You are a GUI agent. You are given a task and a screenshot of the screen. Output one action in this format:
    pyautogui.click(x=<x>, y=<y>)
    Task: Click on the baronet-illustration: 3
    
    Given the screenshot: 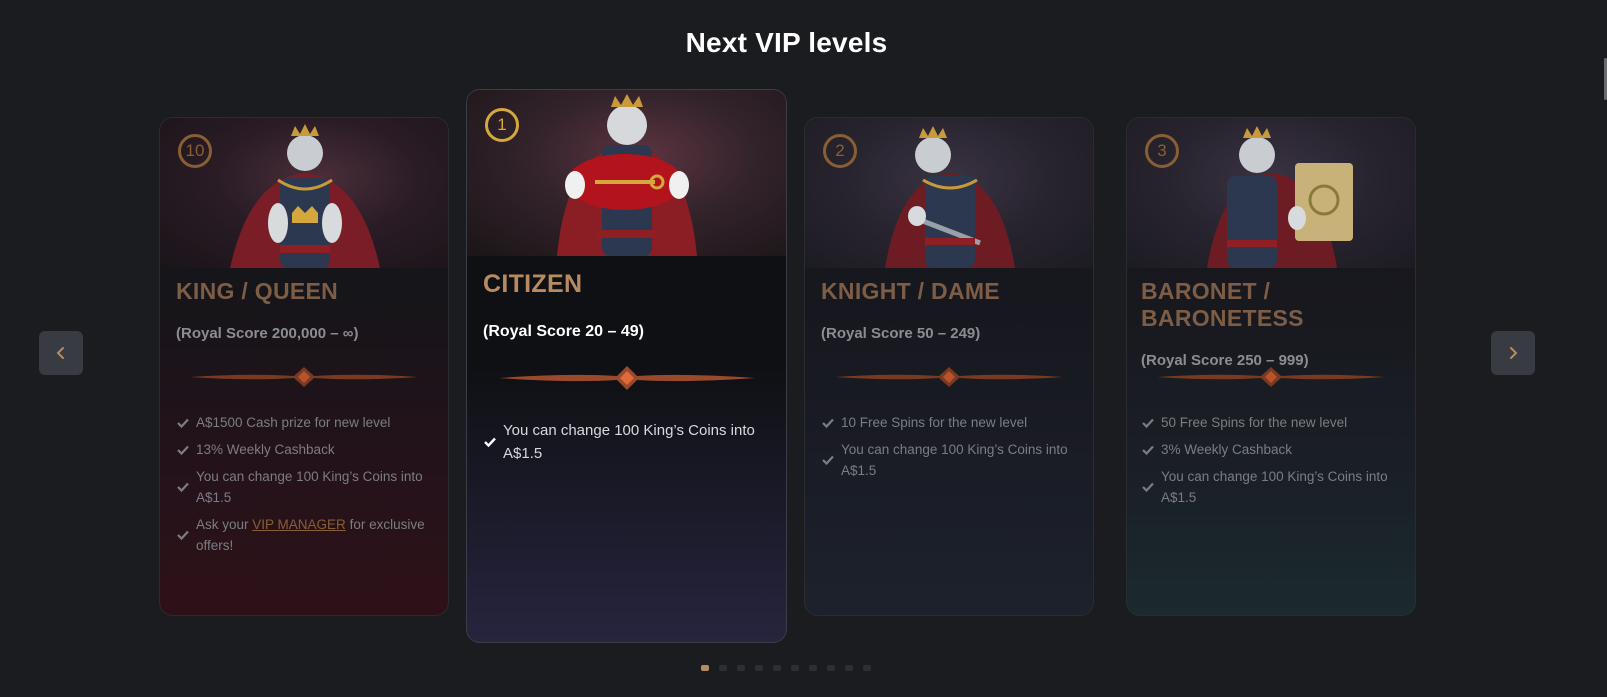 What is the action you would take?
    pyautogui.click(x=1271, y=193)
    